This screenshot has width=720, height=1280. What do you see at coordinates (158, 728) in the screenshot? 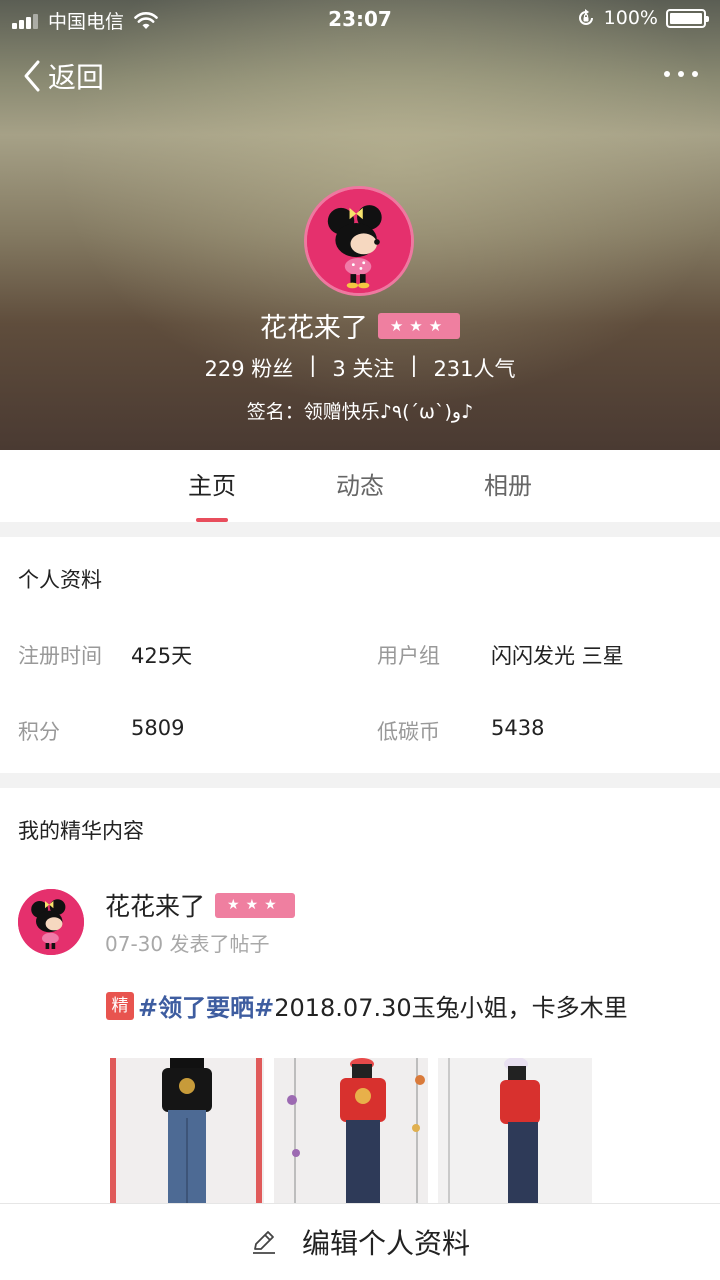
I see `points-value: 5809` at bounding box center [158, 728].